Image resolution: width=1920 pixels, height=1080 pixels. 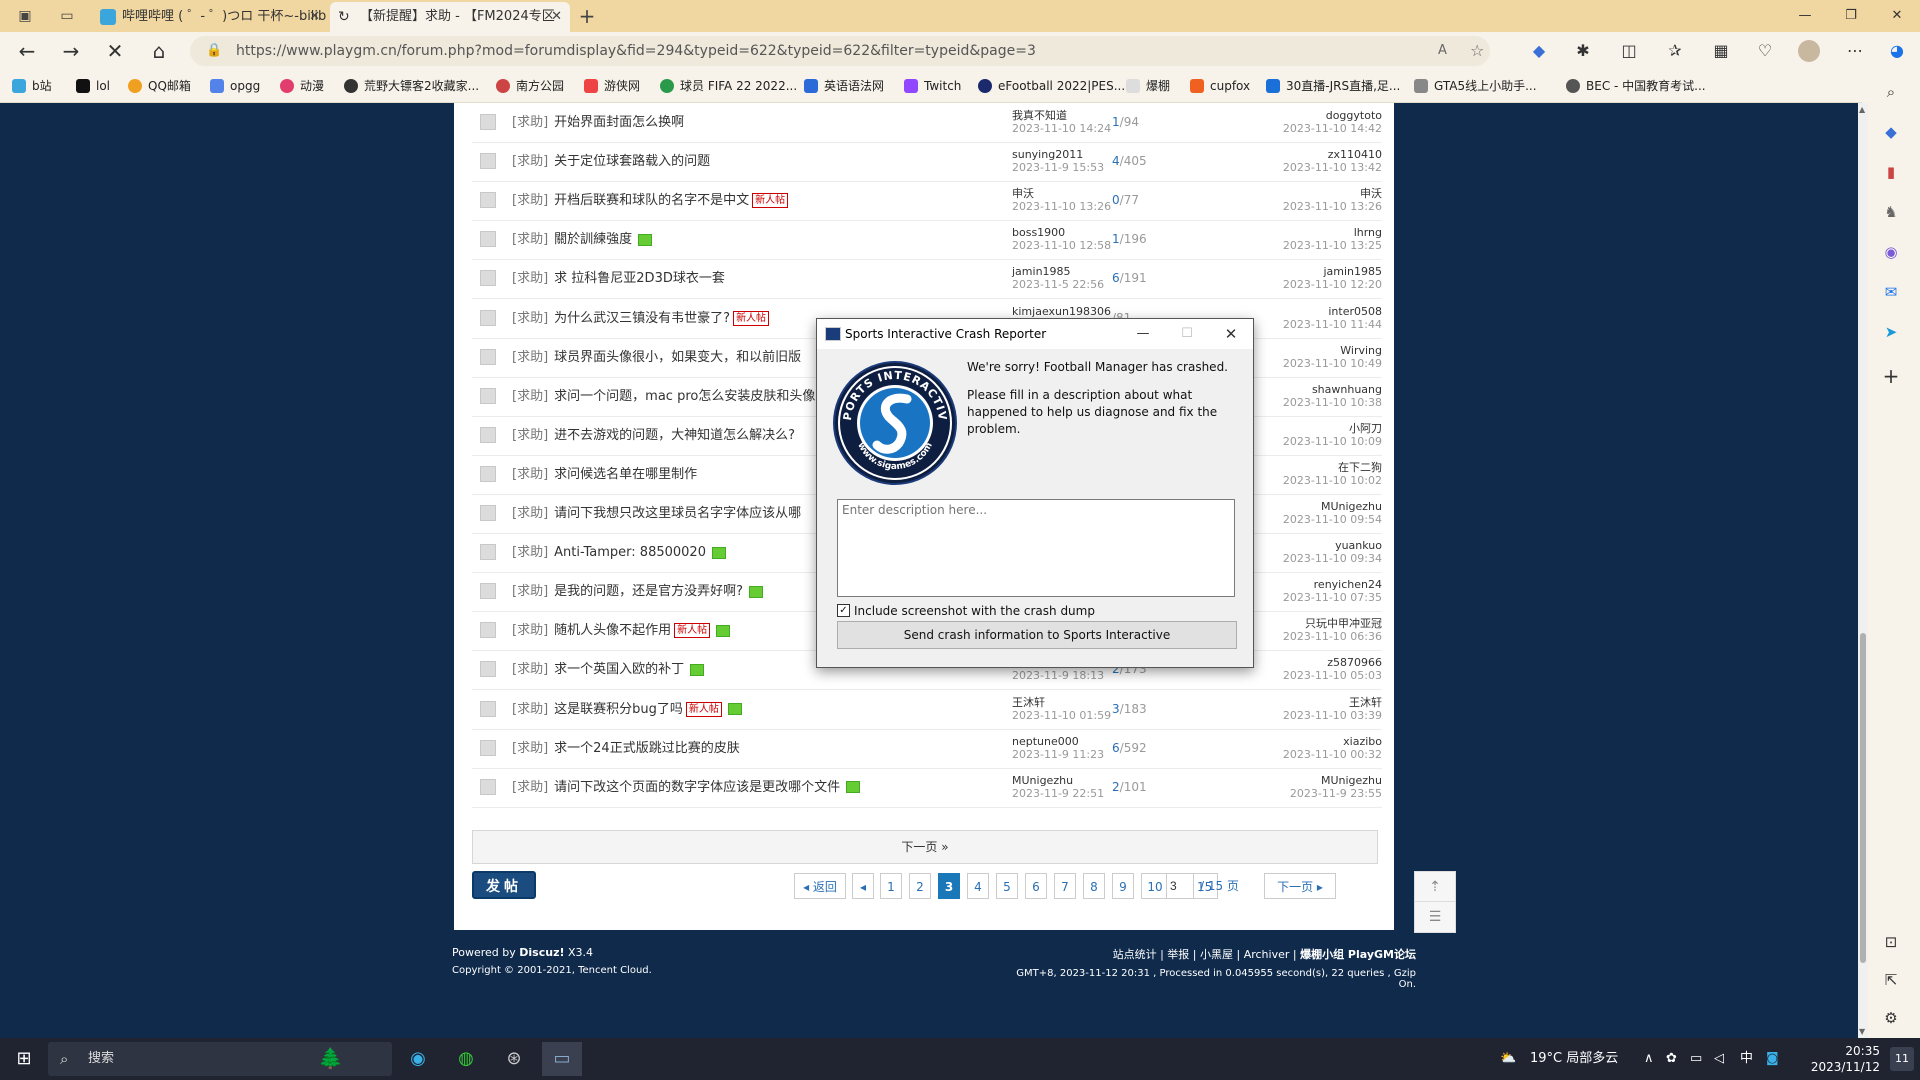 What do you see at coordinates (1855, 51) in the screenshot?
I see `more-menu-icon: ⋯` at bounding box center [1855, 51].